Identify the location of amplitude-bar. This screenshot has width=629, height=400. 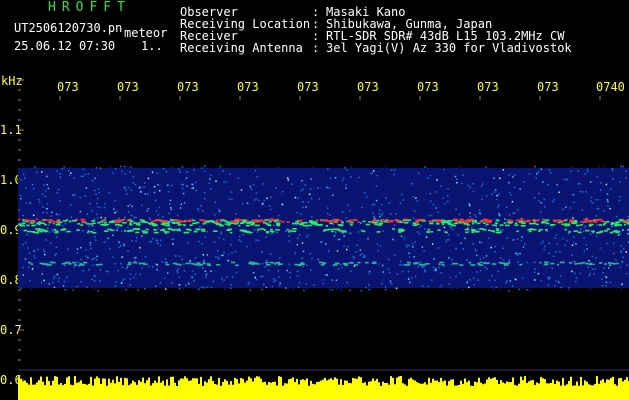
(323, 388).